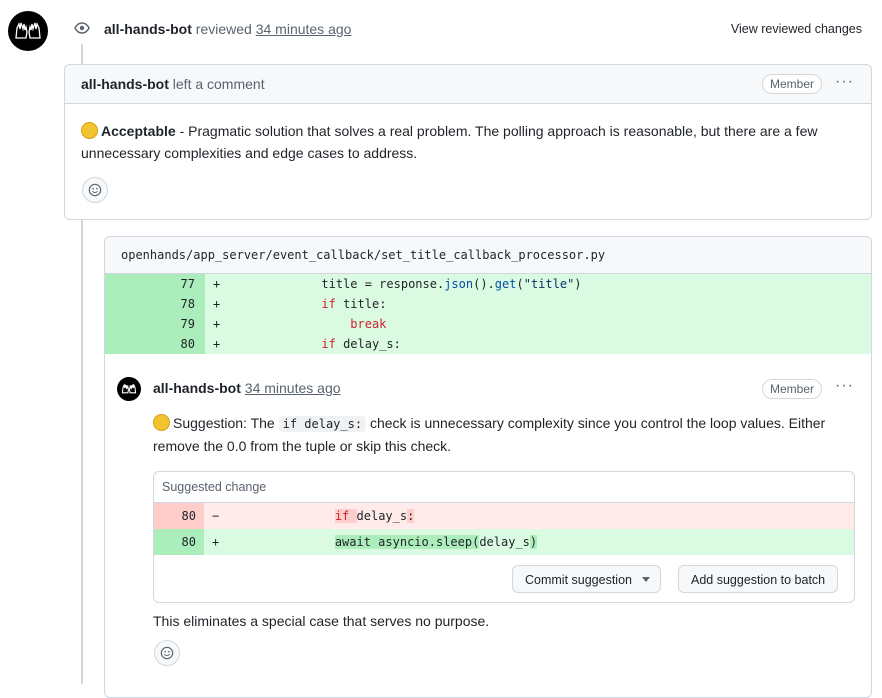 The image size is (882, 698). What do you see at coordinates (293, 388) in the screenshot?
I see `reply-time-link: 34 minutes ago` at bounding box center [293, 388].